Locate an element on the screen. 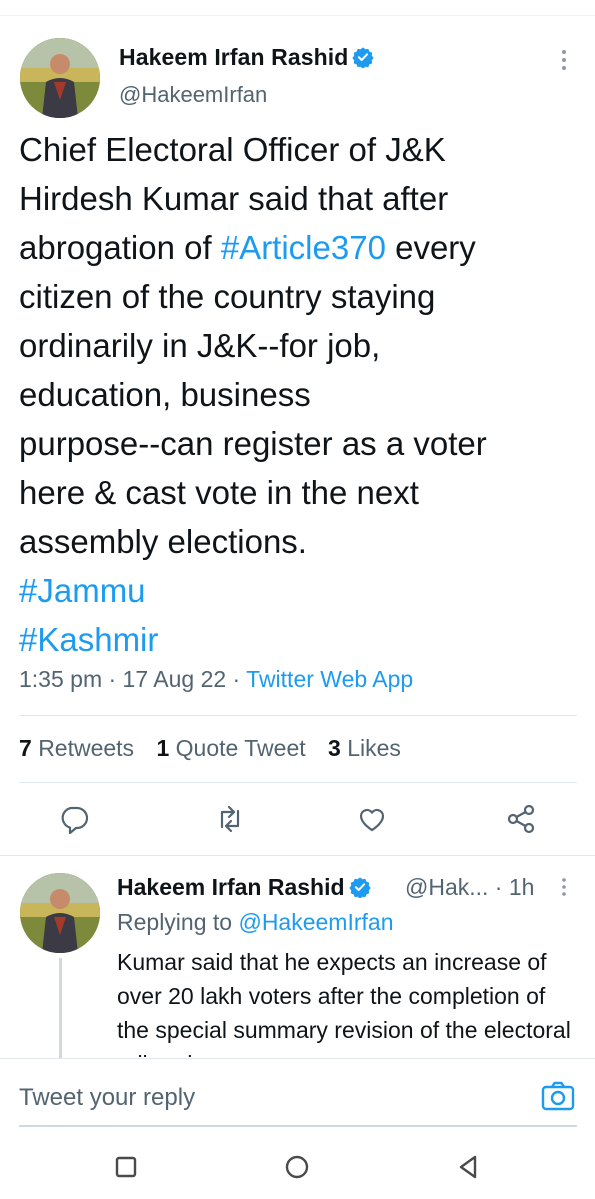 Image resolution: width=595 pixels, height=1199 pixels. reply-author-avatar is located at coordinates (60, 913).